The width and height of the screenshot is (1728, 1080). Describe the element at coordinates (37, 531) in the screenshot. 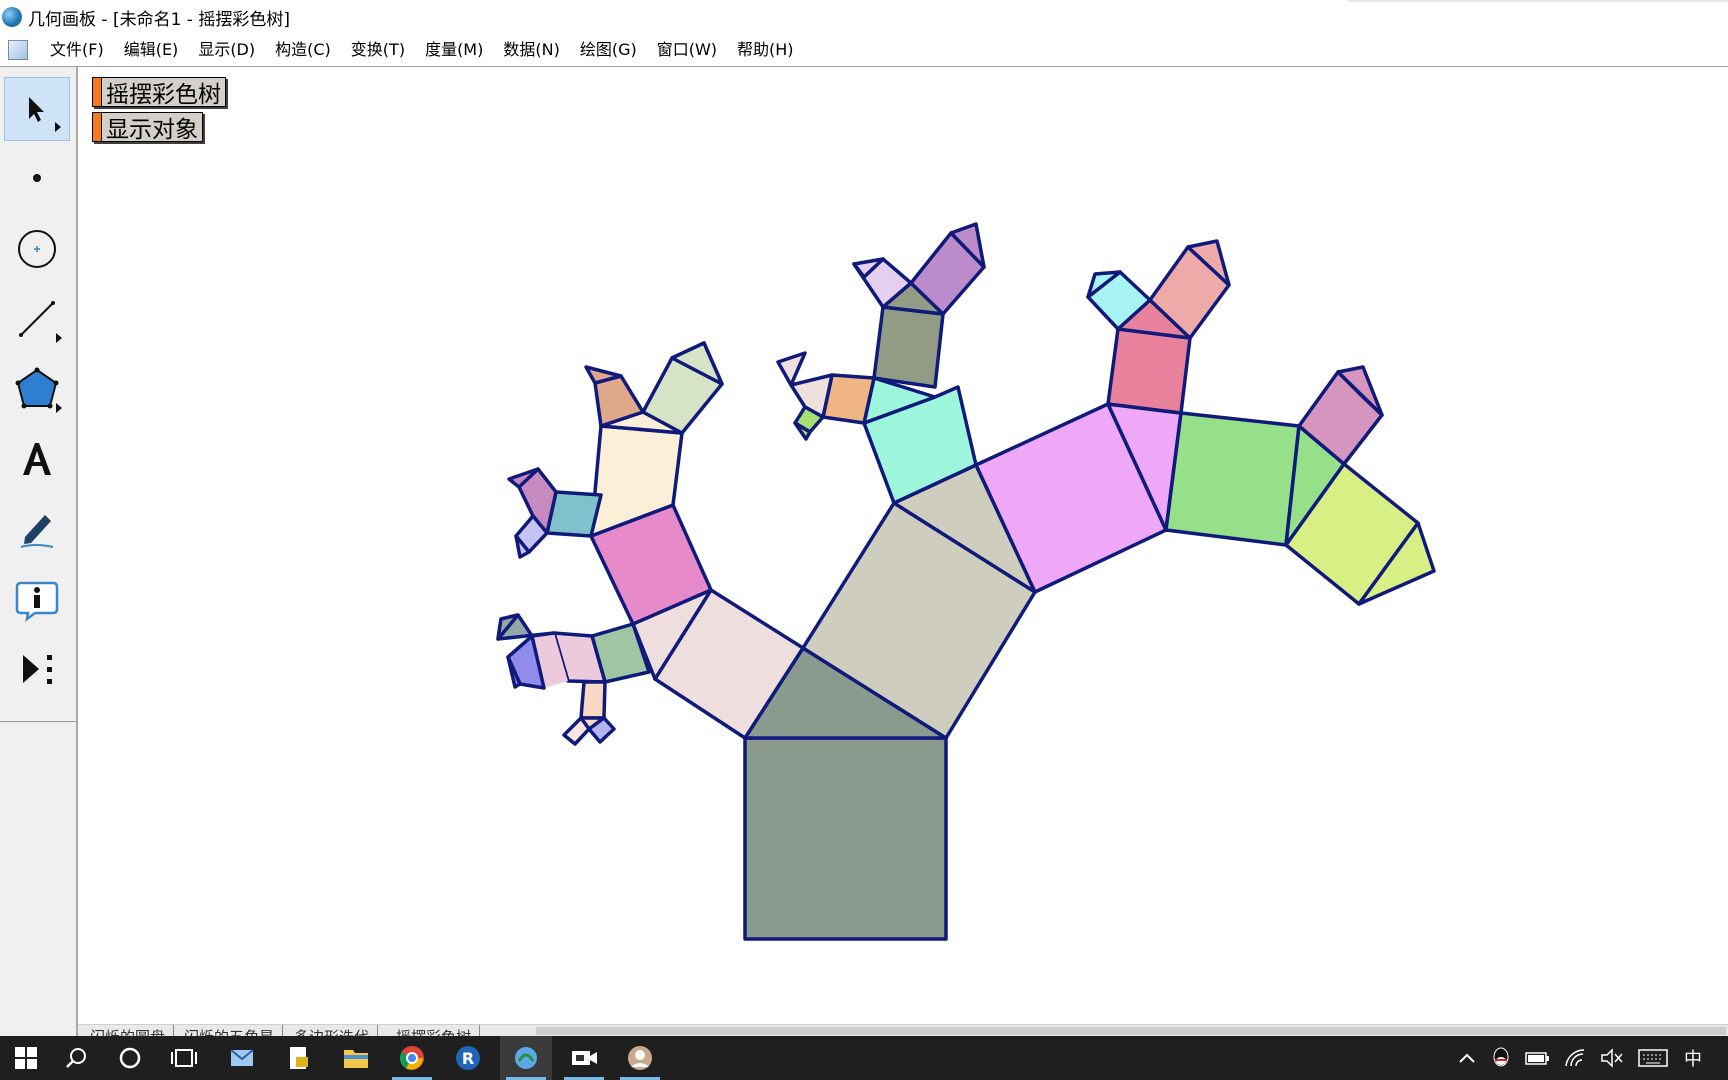

I see `marker-pen-icon` at that location.